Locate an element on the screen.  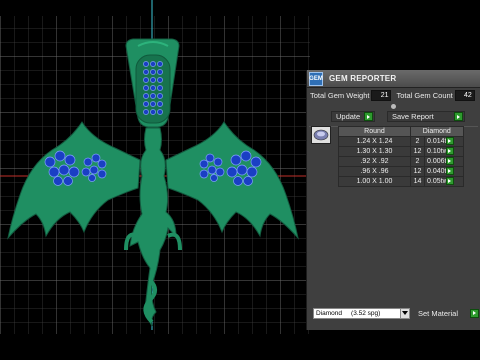
table-row: 1.24 X 1.24 2 0.014tw is located at coordinates (401, 141).